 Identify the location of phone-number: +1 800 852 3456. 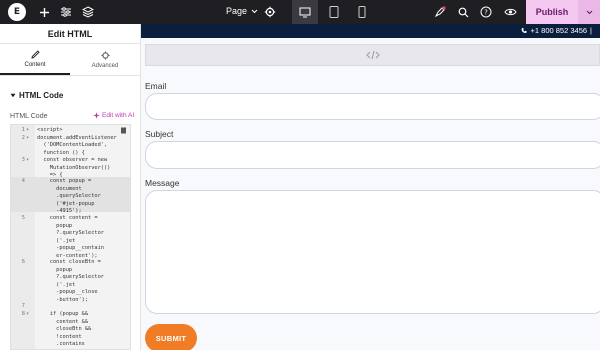
(559, 30).